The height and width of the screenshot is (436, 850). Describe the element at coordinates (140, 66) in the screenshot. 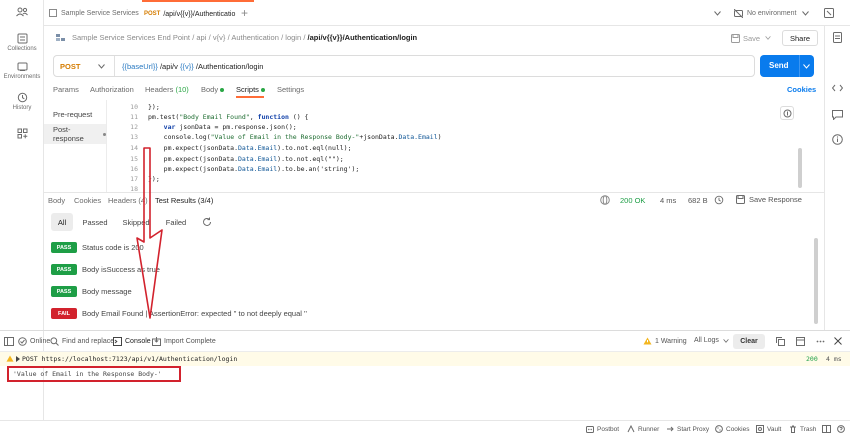

I see `url-variable-base: {{baseUrl}}` at that location.